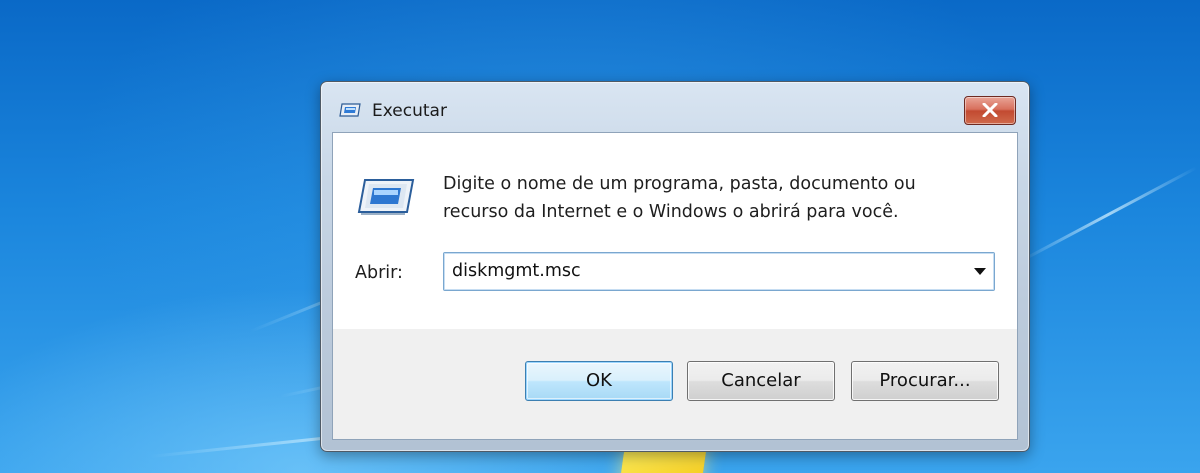 The width and height of the screenshot is (1200, 473). Describe the element at coordinates (1108, 214) in the screenshot. I see `wallpaper-streak` at that location.